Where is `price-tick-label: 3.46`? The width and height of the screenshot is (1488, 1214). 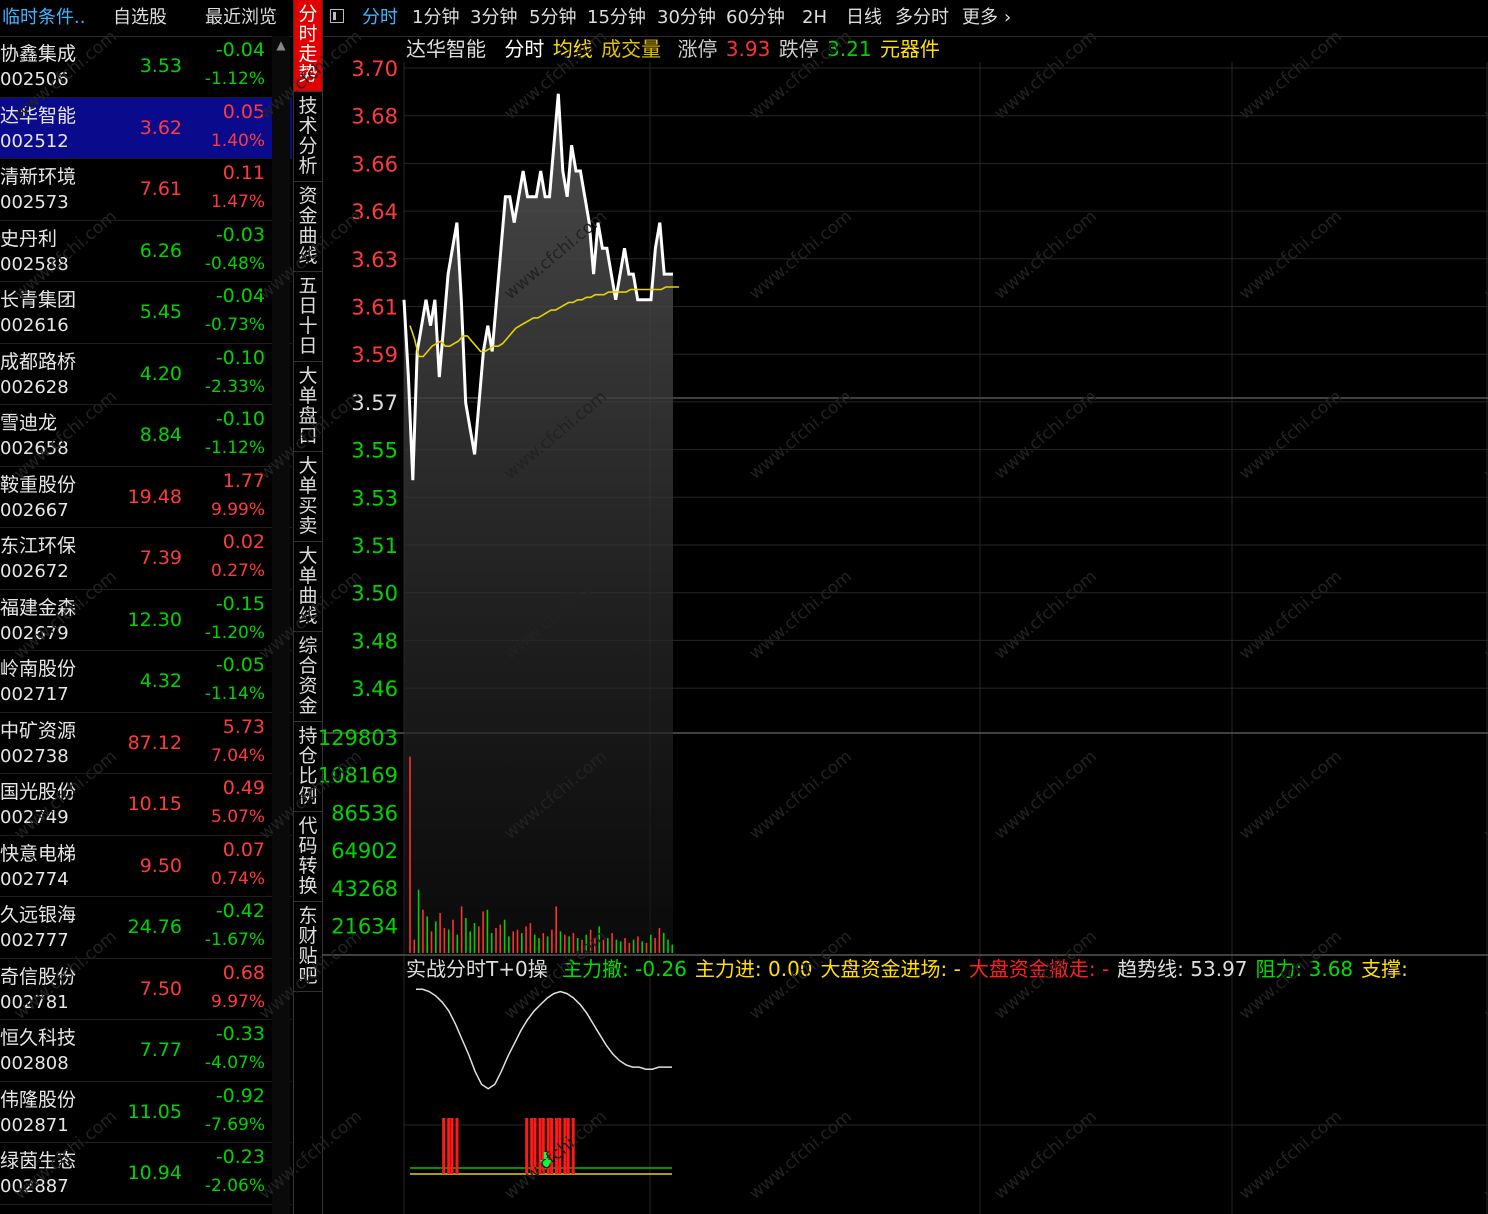 price-tick-label: 3.46 is located at coordinates (374, 689).